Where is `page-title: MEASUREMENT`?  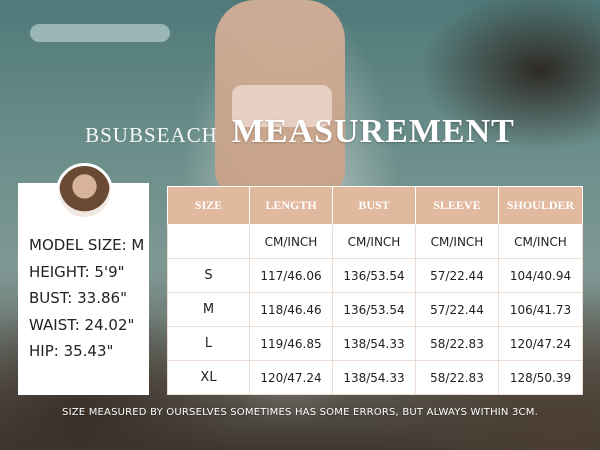 page-title: MEASUREMENT is located at coordinates (373, 131).